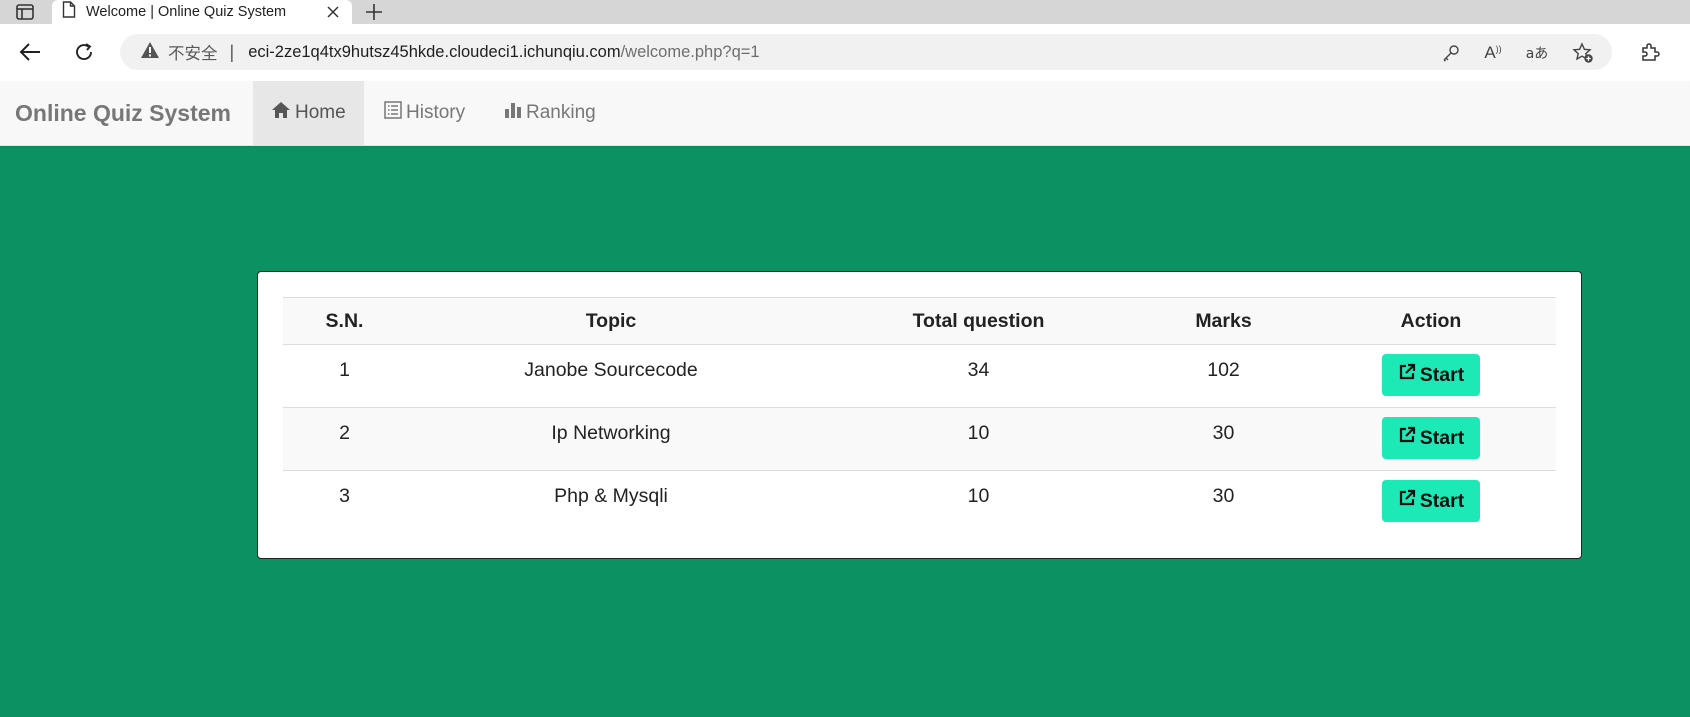  What do you see at coordinates (374, 12) in the screenshot?
I see `new-tab-icon` at bounding box center [374, 12].